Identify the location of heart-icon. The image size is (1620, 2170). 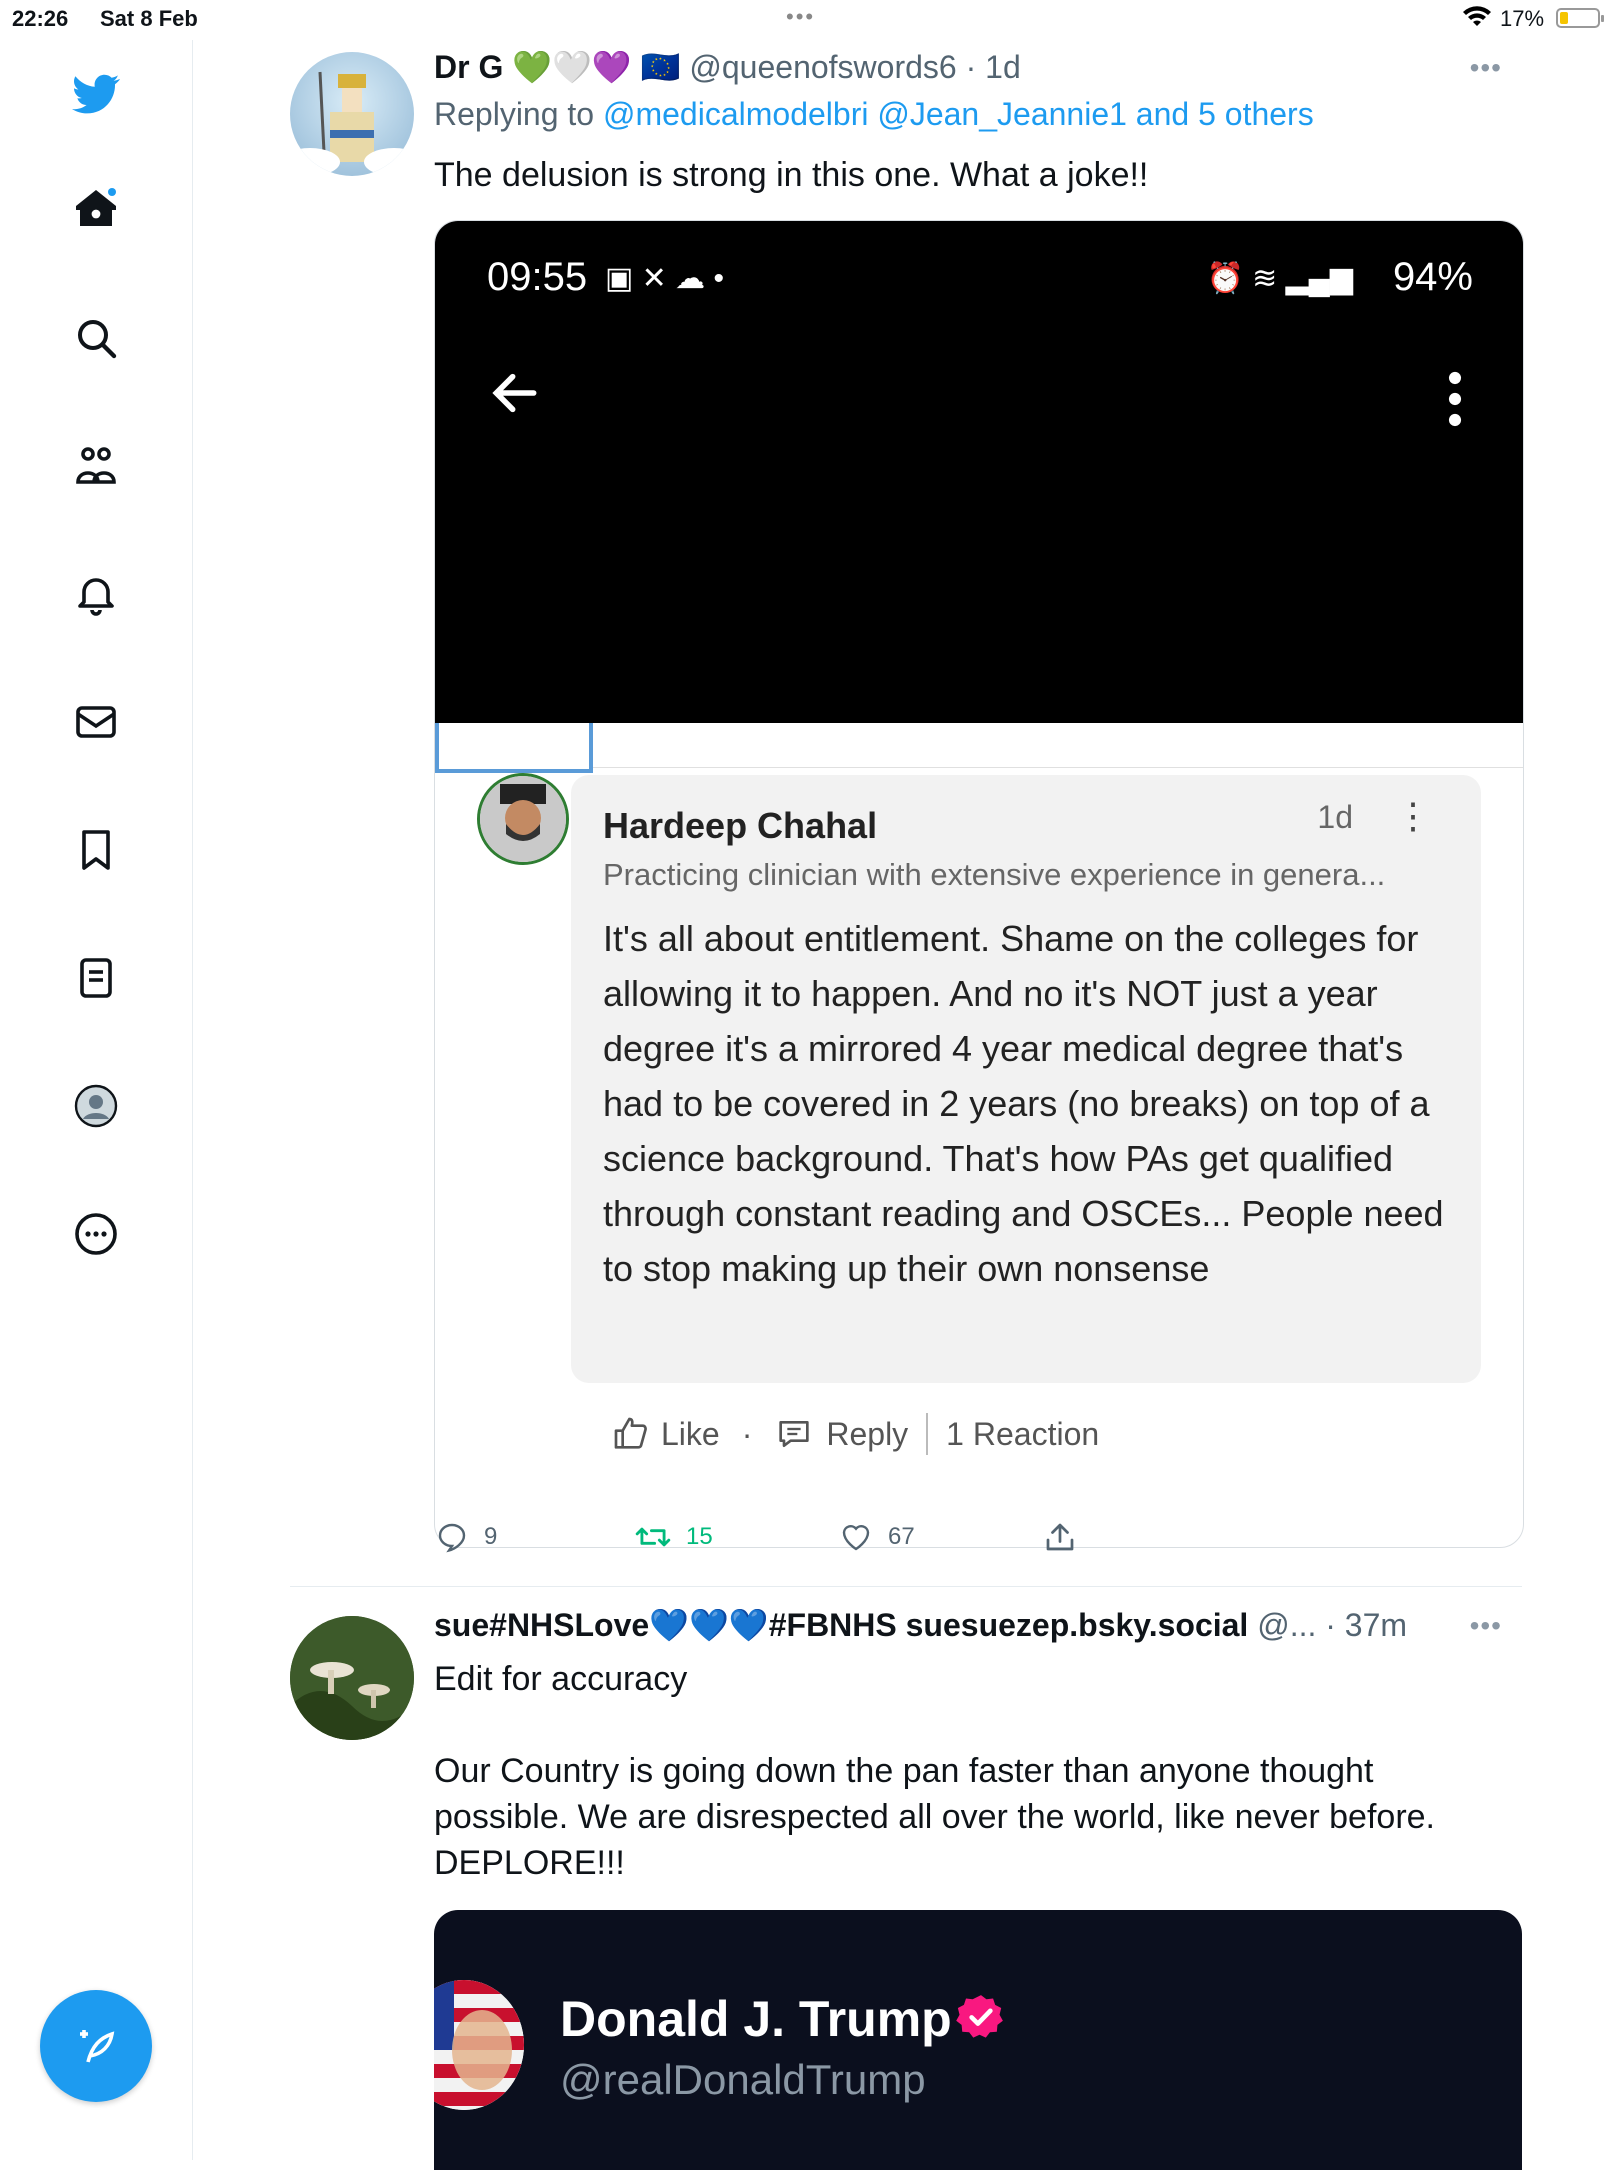
(856, 1538).